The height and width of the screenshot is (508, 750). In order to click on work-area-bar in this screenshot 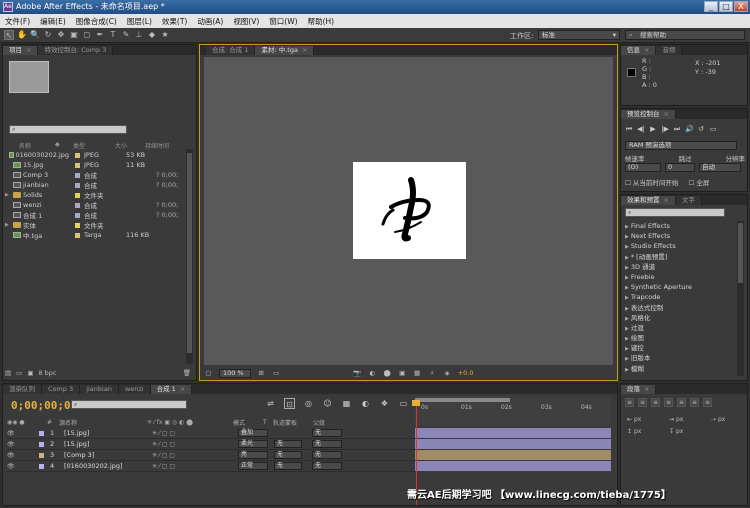, I will do `click(462, 400)`.